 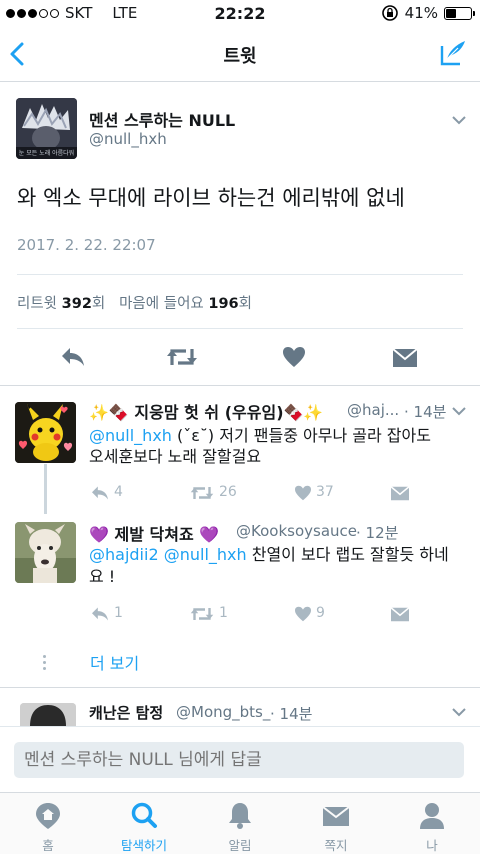 I want to click on like-count: 9, so click(x=320, y=613).